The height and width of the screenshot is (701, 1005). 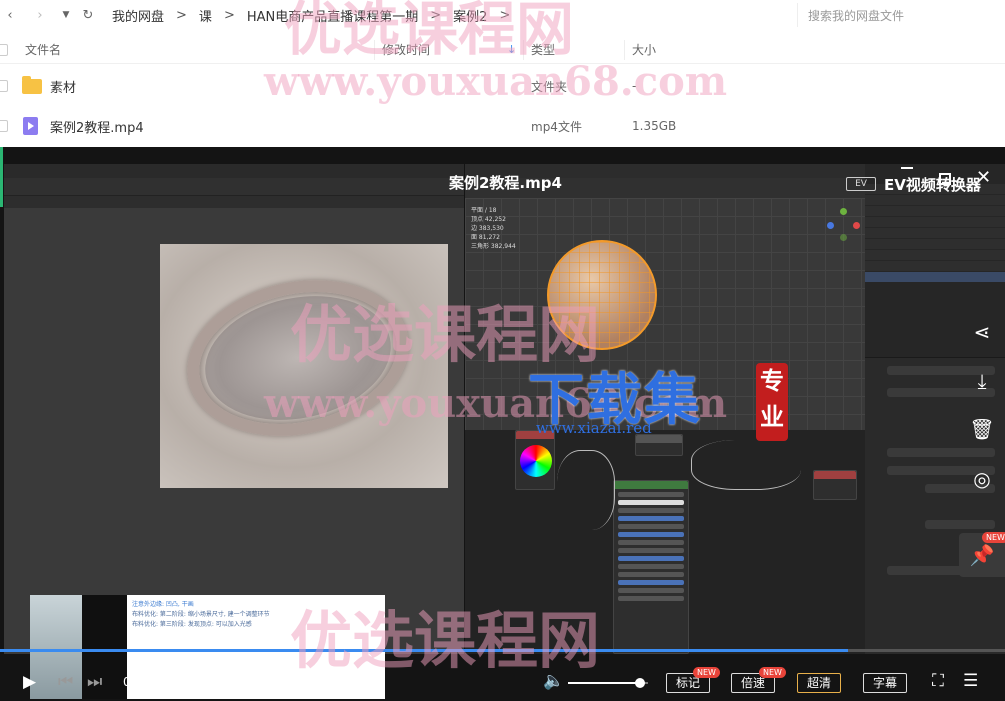 What do you see at coordinates (843, 211) in the screenshot?
I see `gizmo-y-icon` at bounding box center [843, 211].